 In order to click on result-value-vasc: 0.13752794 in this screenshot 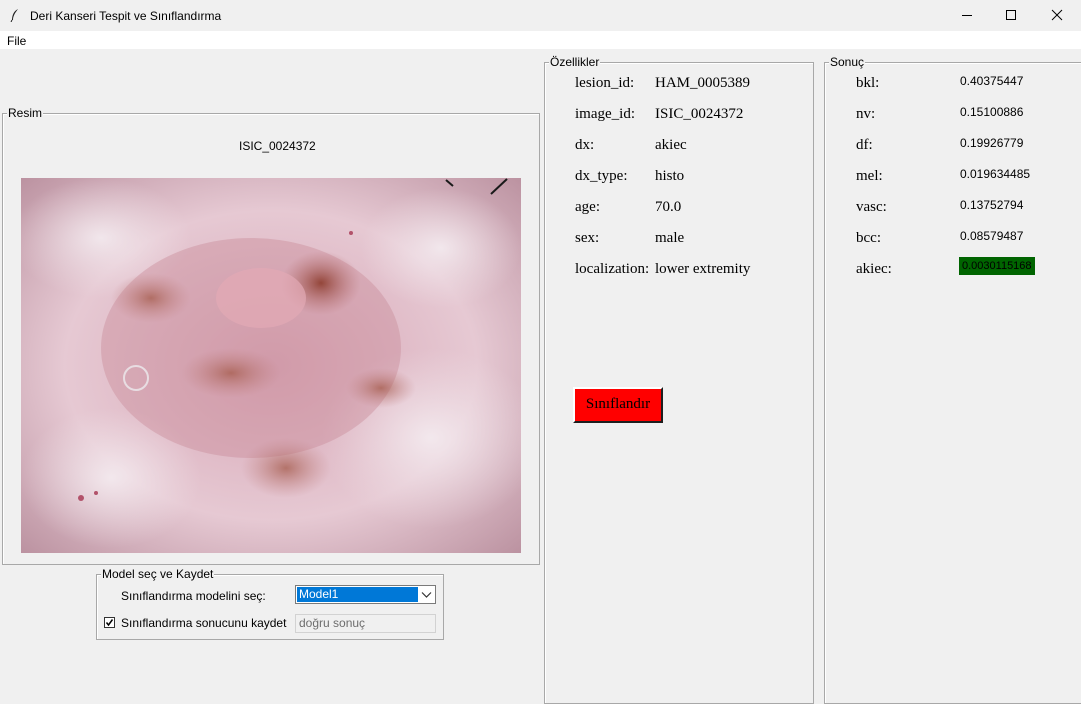, I will do `click(992, 205)`.